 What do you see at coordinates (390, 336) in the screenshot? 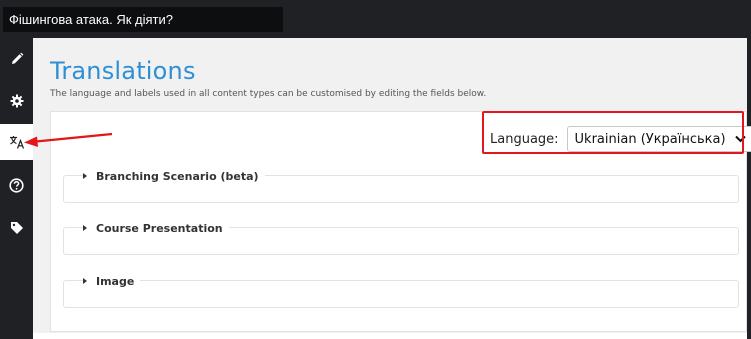
I see `bottom-strip` at bounding box center [390, 336].